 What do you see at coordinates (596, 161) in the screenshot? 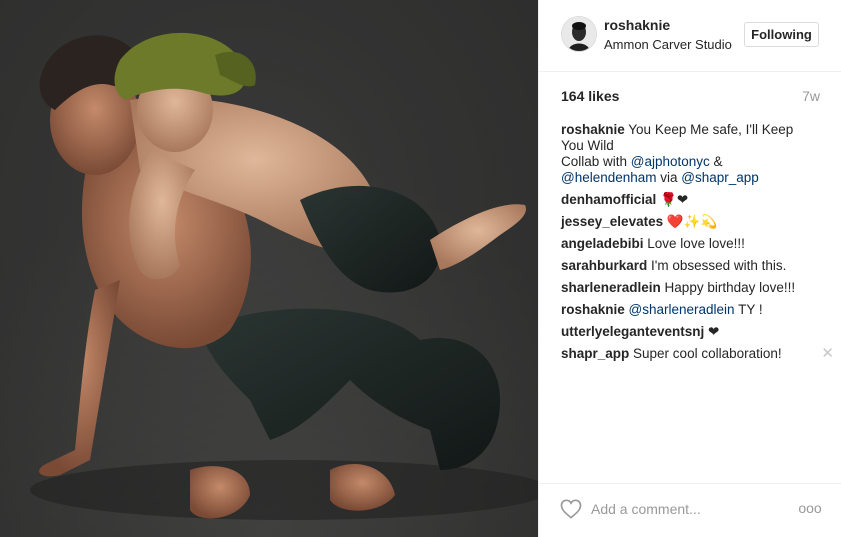
I see `comment-text: Collab with` at bounding box center [596, 161].